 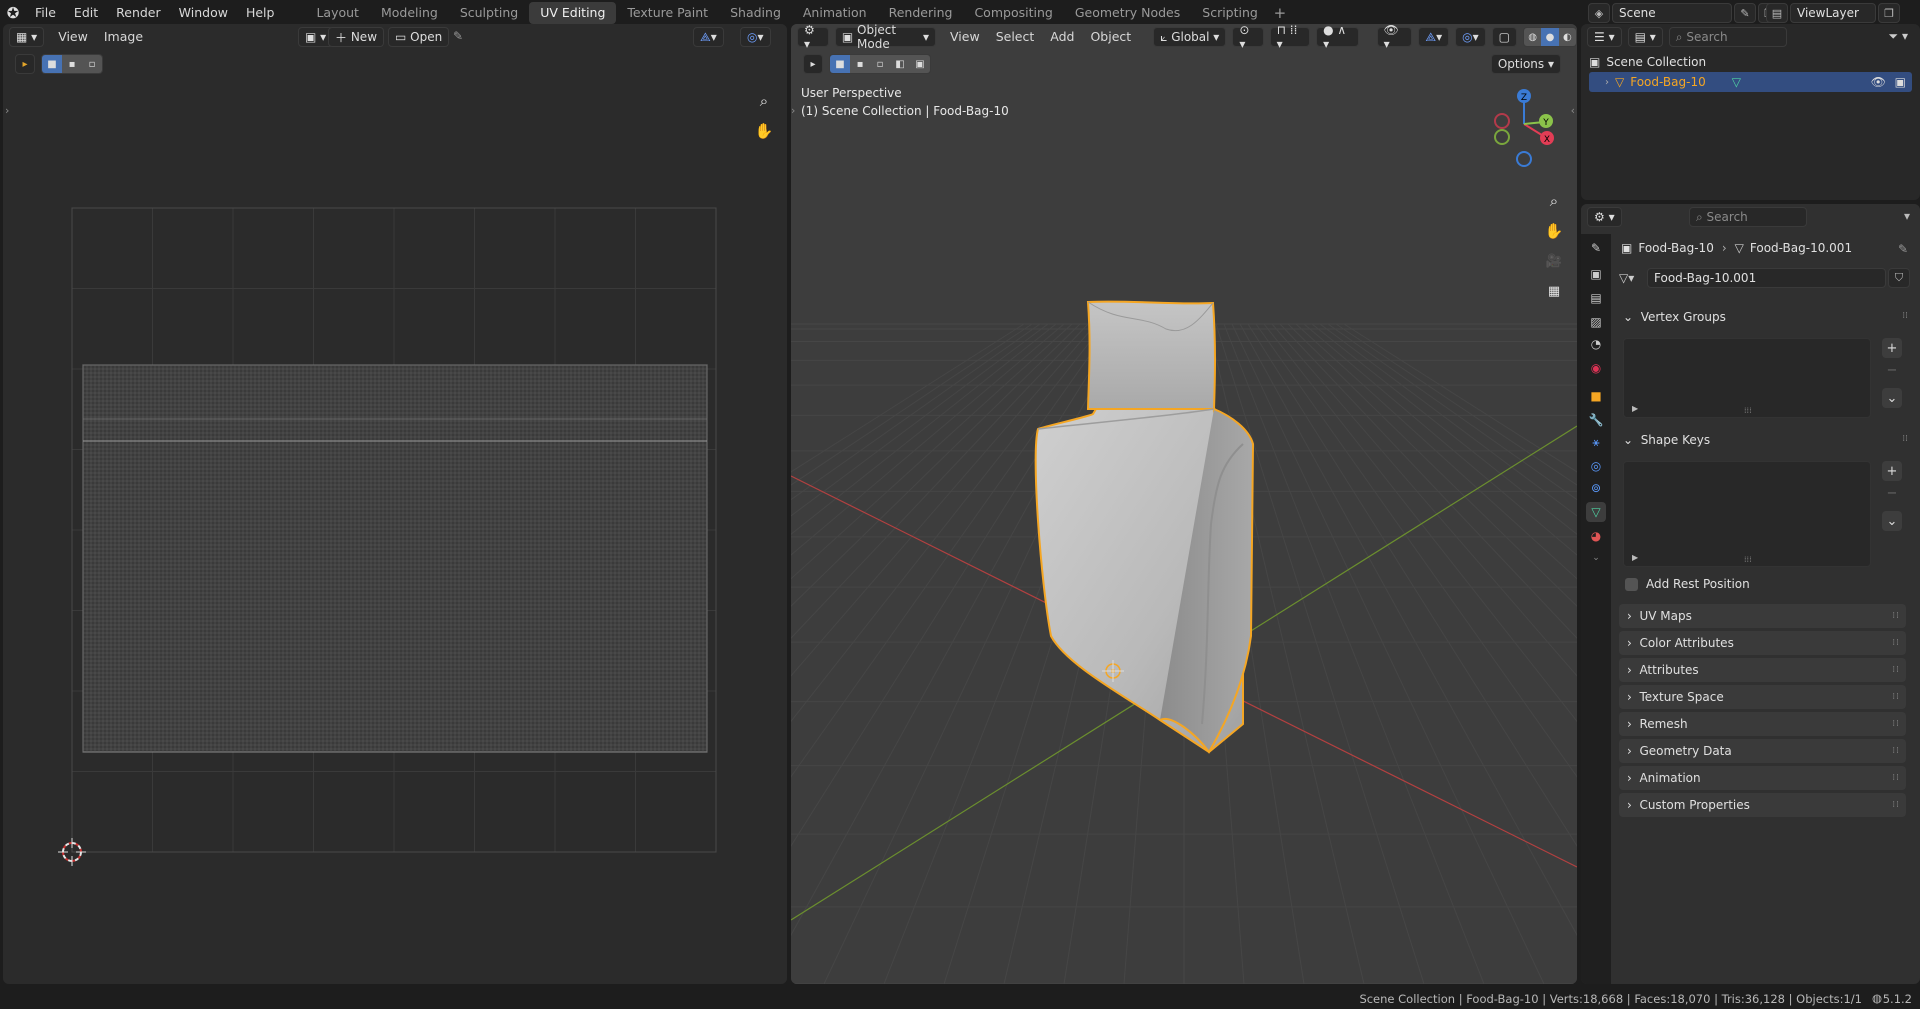 What do you see at coordinates (1554, 201) in the screenshot?
I see `viewport-zoom-icon: ⌕` at bounding box center [1554, 201].